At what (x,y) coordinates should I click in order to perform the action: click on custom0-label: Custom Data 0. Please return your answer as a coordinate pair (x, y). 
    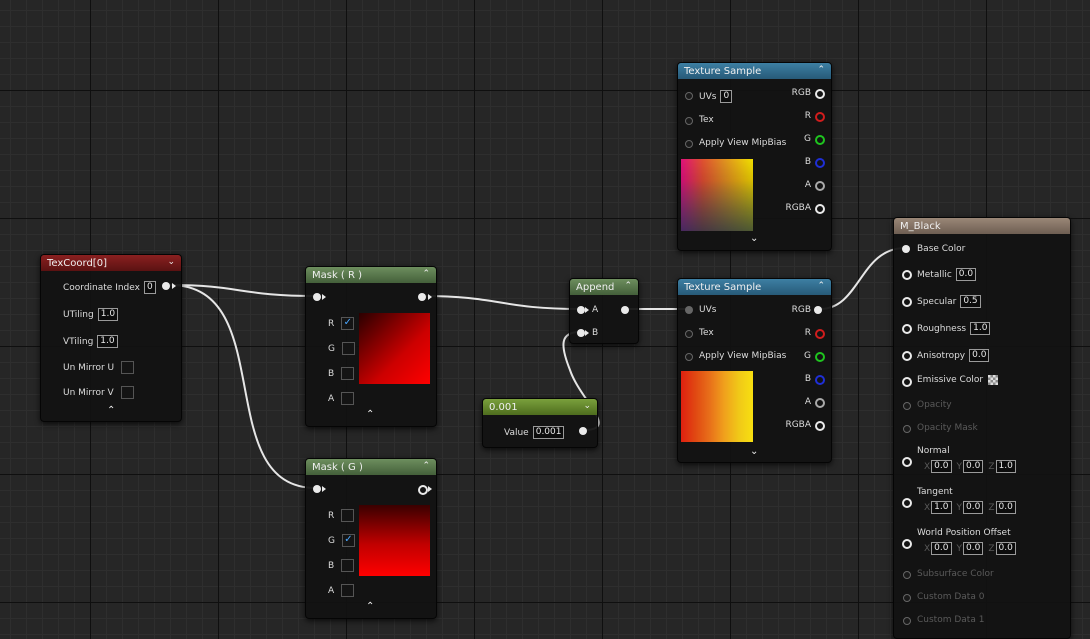
    Looking at the image, I should click on (951, 597).